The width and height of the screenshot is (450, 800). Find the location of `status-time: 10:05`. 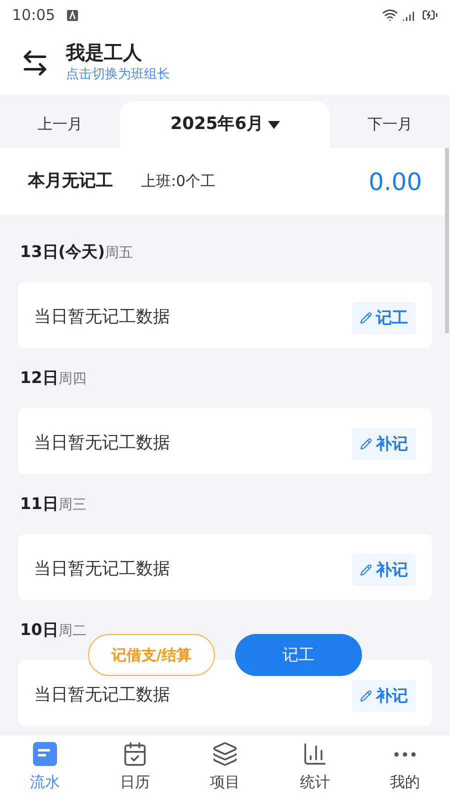

status-time: 10:05 is located at coordinates (34, 15).